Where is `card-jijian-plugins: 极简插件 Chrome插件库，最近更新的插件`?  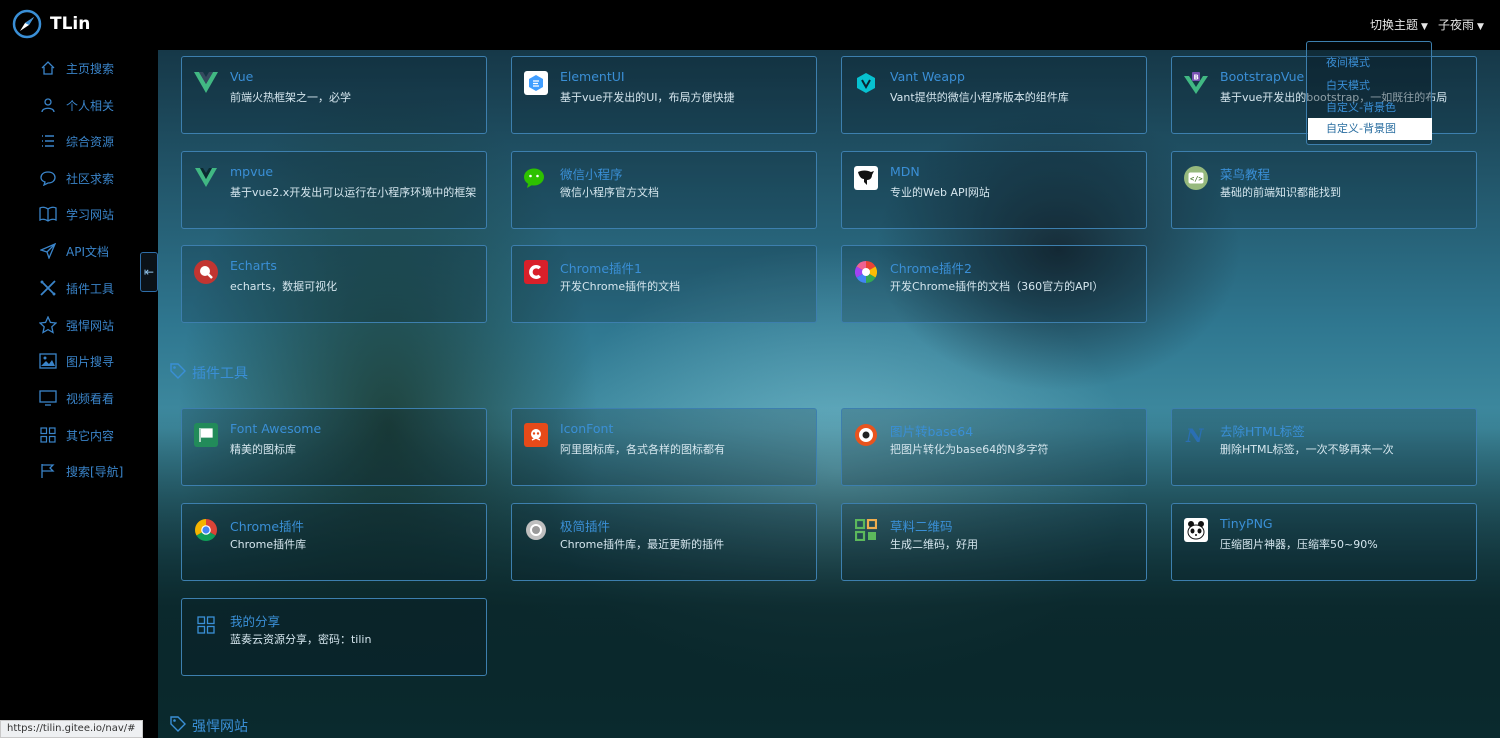
card-jijian-plugins: 极简插件 Chrome插件库，最近更新的插件 is located at coordinates (664, 542).